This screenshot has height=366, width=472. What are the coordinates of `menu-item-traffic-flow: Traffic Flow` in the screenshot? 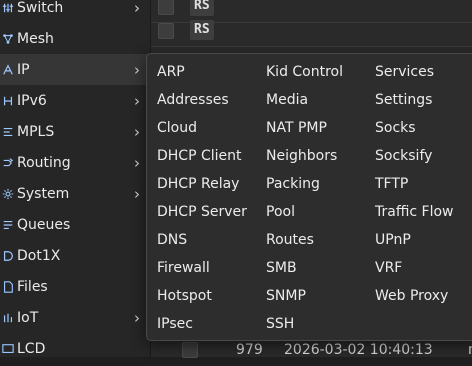 It's located at (414, 212).